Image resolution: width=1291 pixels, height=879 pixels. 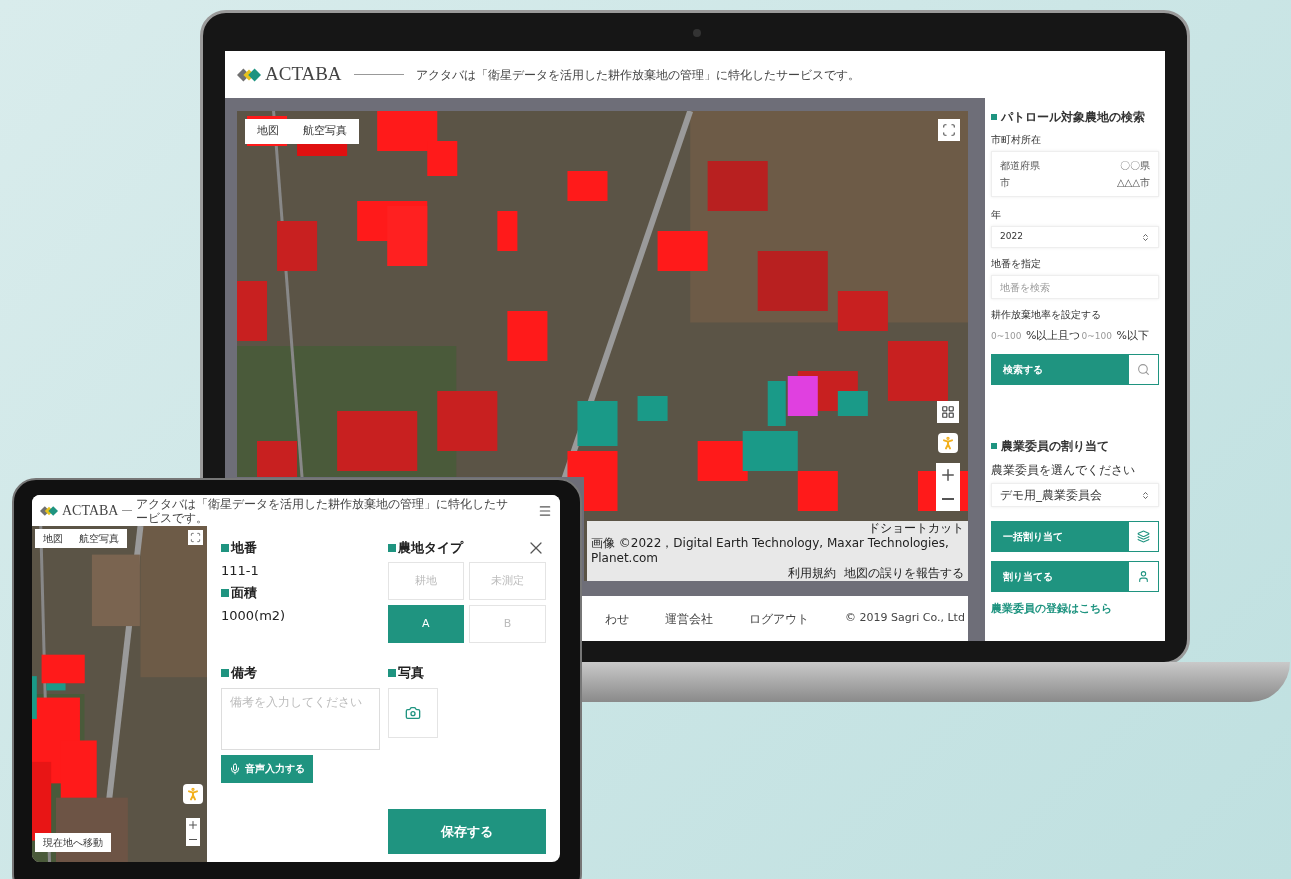 What do you see at coordinates (1132, 335) in the screenshot?
I see `rate-suffix-text: %以下` at bounding box center [1132, 335].